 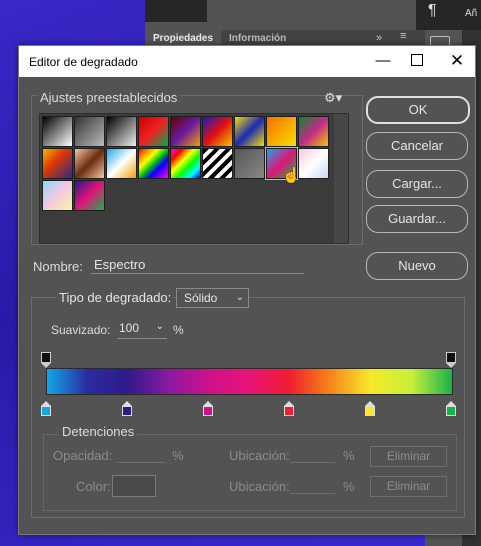 What do you see at coordinates (247, 61) in the screenshot?
I see `dialog-titlebar: Editor de degradado — ✕` at bounding box center [247, 61].